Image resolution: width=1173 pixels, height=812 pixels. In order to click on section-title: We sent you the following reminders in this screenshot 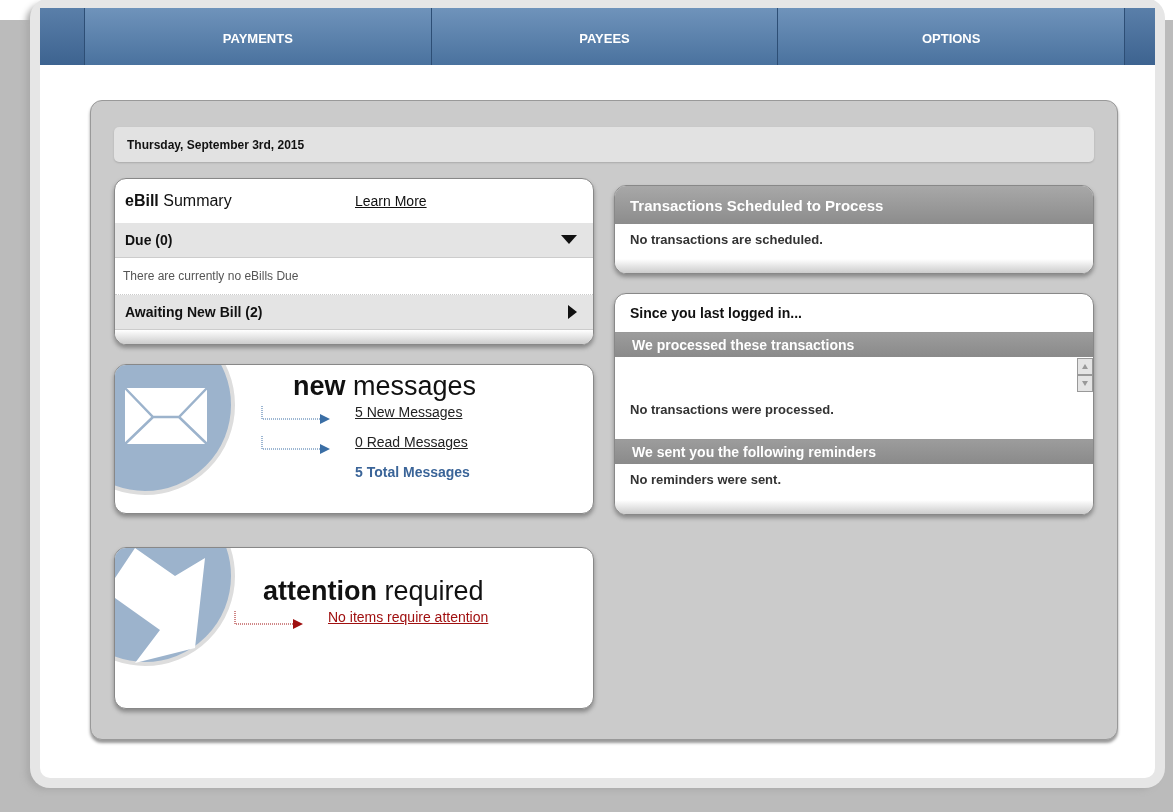, I will do `click(754, 452)`.